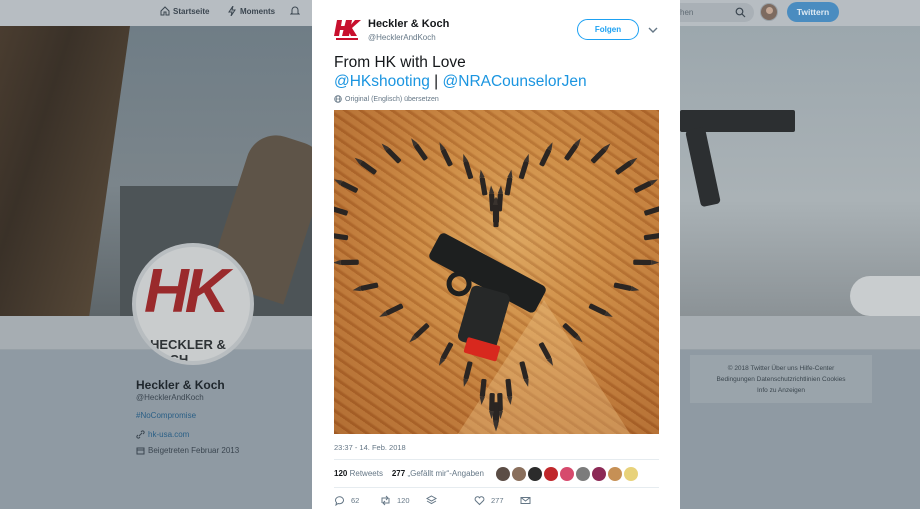  I want to click on layers-icon, so click(431, 500).